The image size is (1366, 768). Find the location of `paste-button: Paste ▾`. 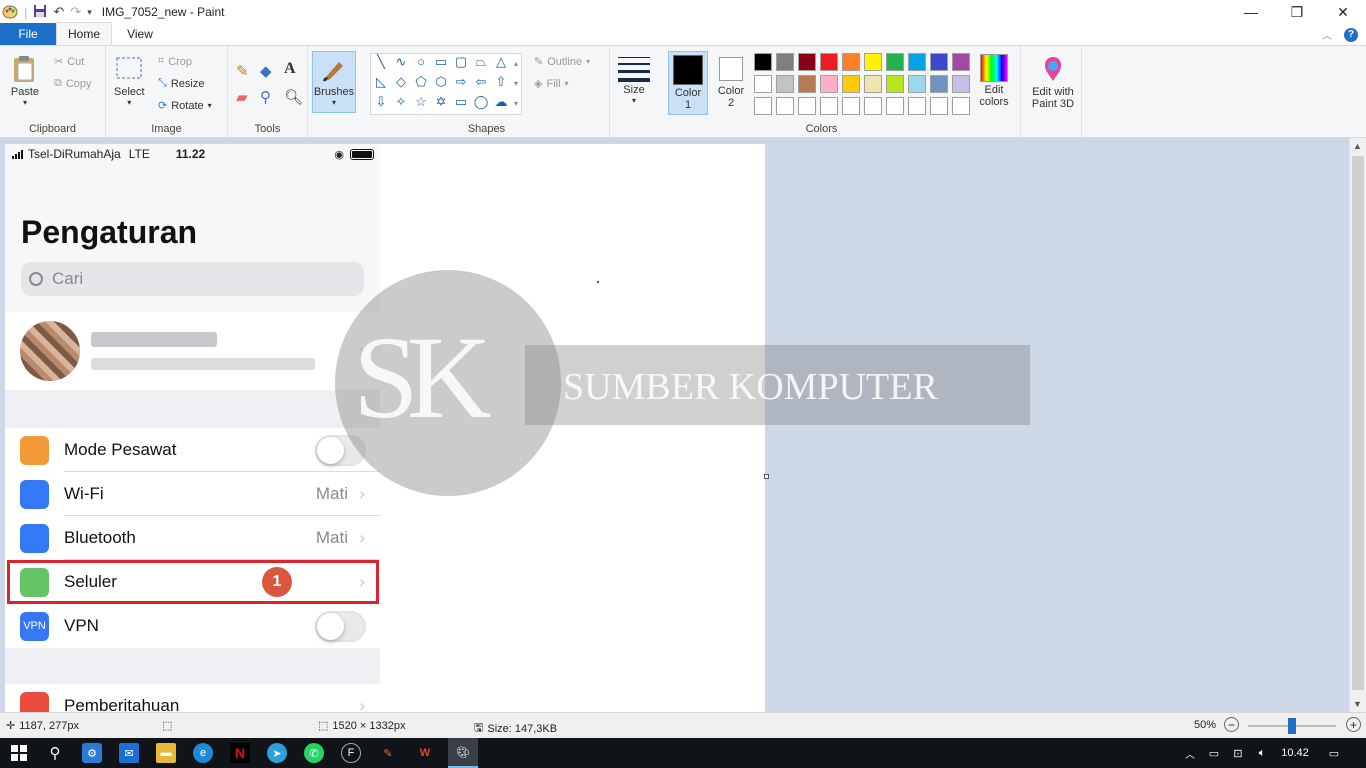

paste-button: Paste ▾ is located at coordinates (25, 80).